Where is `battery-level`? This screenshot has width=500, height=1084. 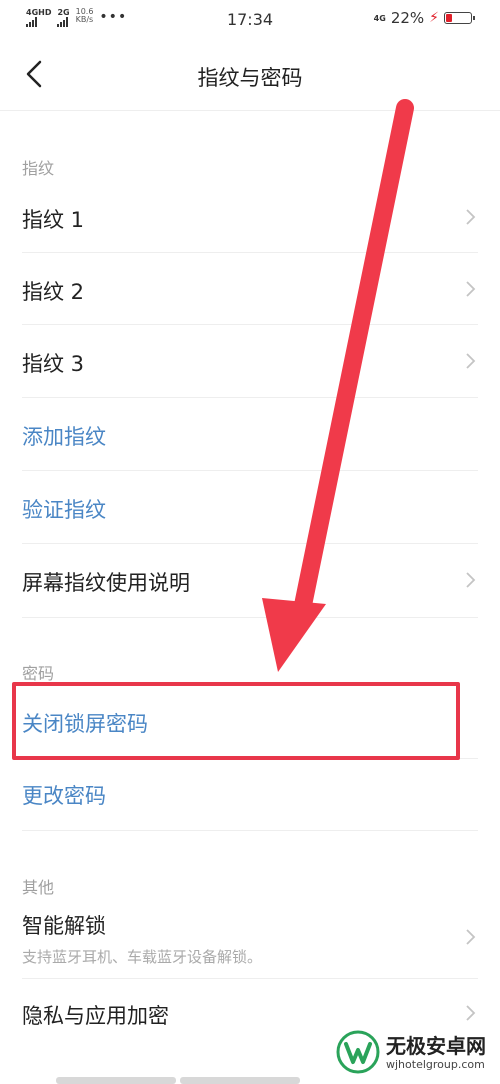 battery-level is located at coordinates (449, 18).